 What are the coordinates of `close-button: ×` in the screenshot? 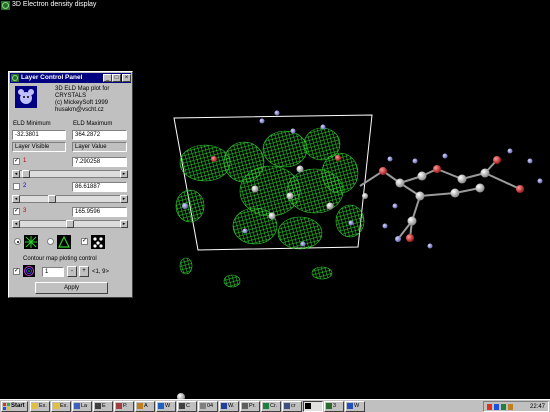 It's located at (126, 78).